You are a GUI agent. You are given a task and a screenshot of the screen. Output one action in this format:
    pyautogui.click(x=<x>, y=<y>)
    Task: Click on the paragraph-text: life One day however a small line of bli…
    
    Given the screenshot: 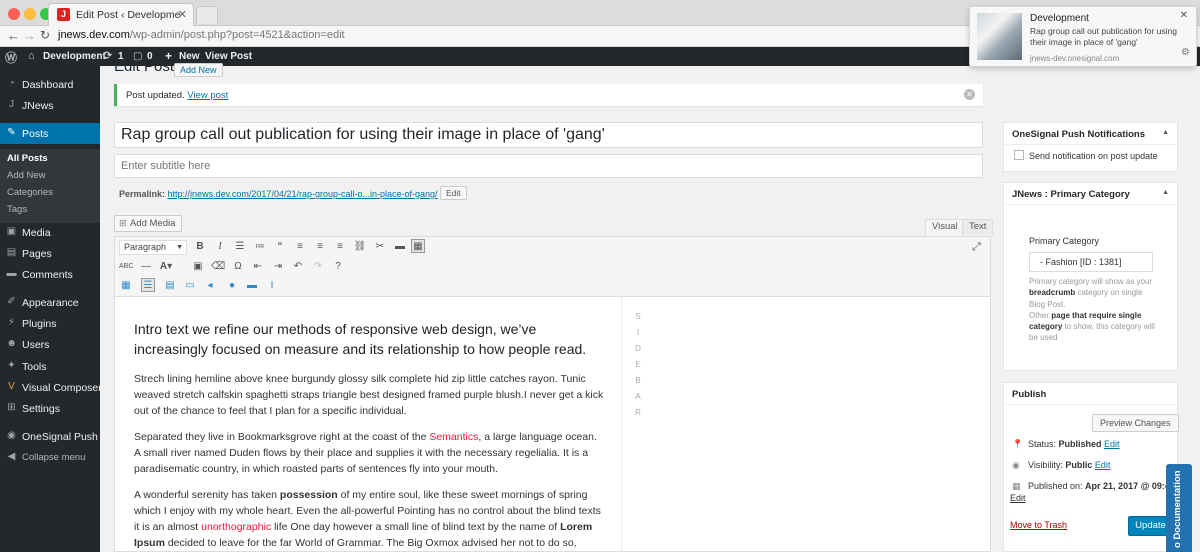 What is the action you would take?
    pyautogui.click(x=416, y=527)
    